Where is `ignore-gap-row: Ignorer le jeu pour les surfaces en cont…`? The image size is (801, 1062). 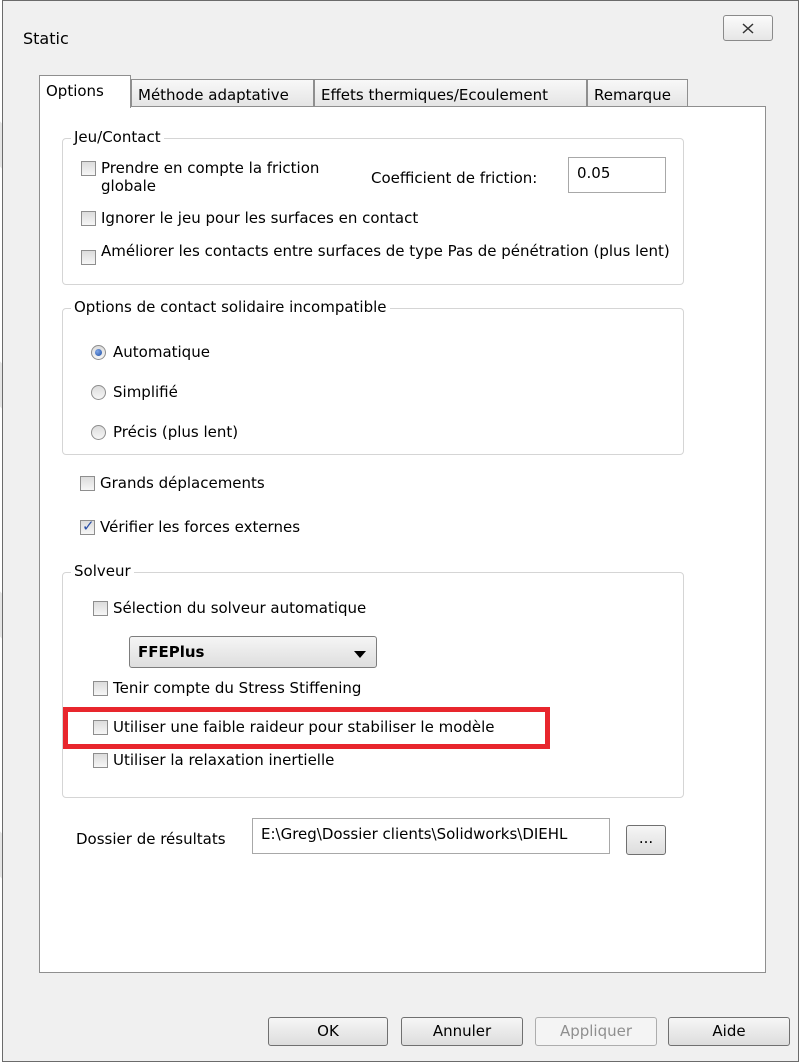
ignore-gap-row: Ignorer le jeu pour les surfaces en cont… is located at coordinates (249, 218).